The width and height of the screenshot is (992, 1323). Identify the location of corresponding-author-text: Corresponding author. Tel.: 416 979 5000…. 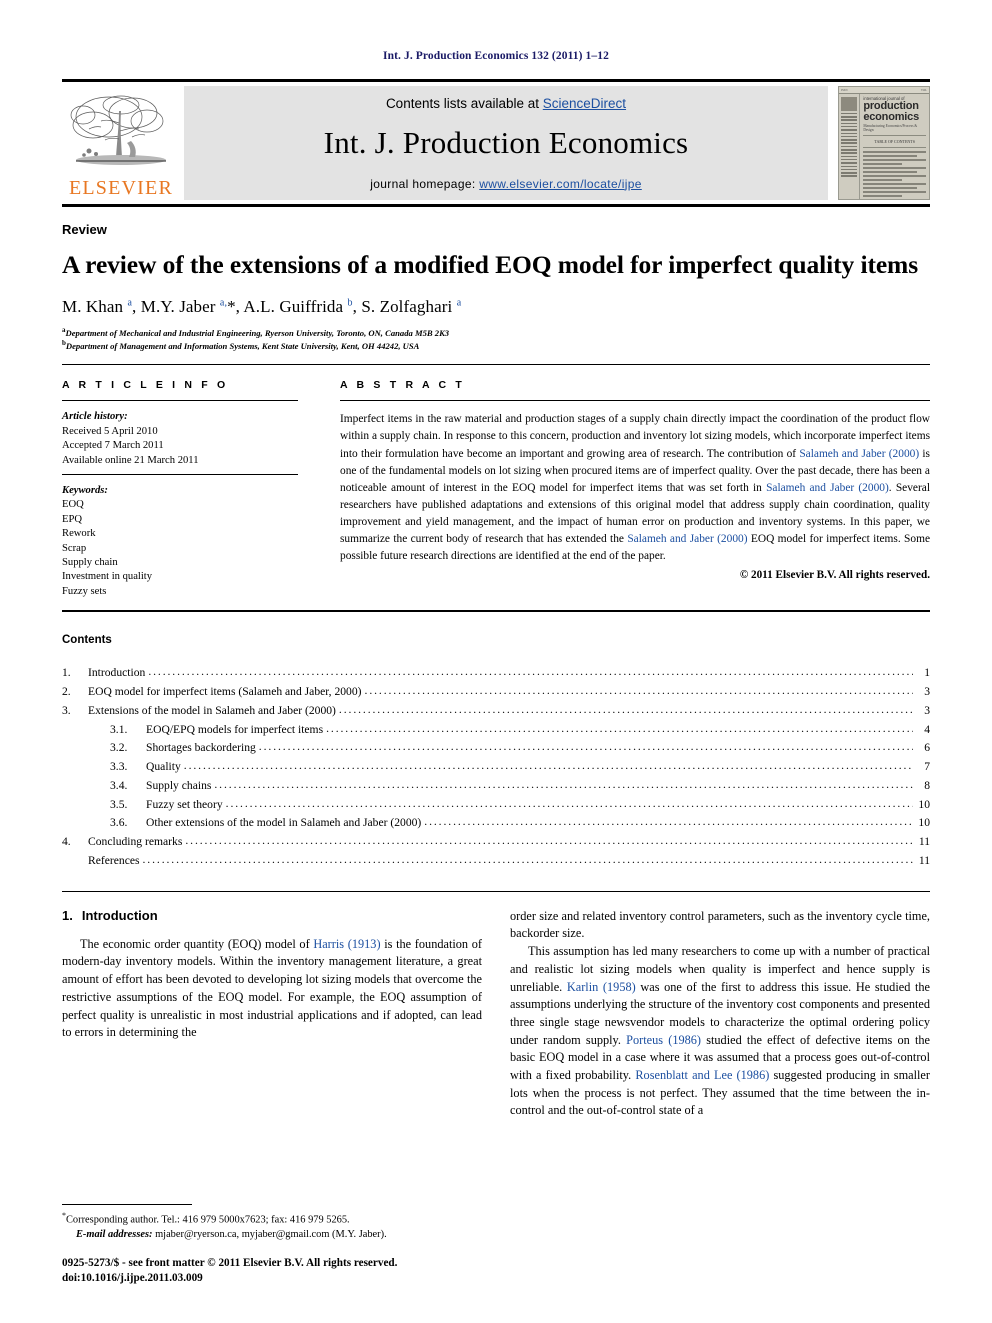
(208, 1220).